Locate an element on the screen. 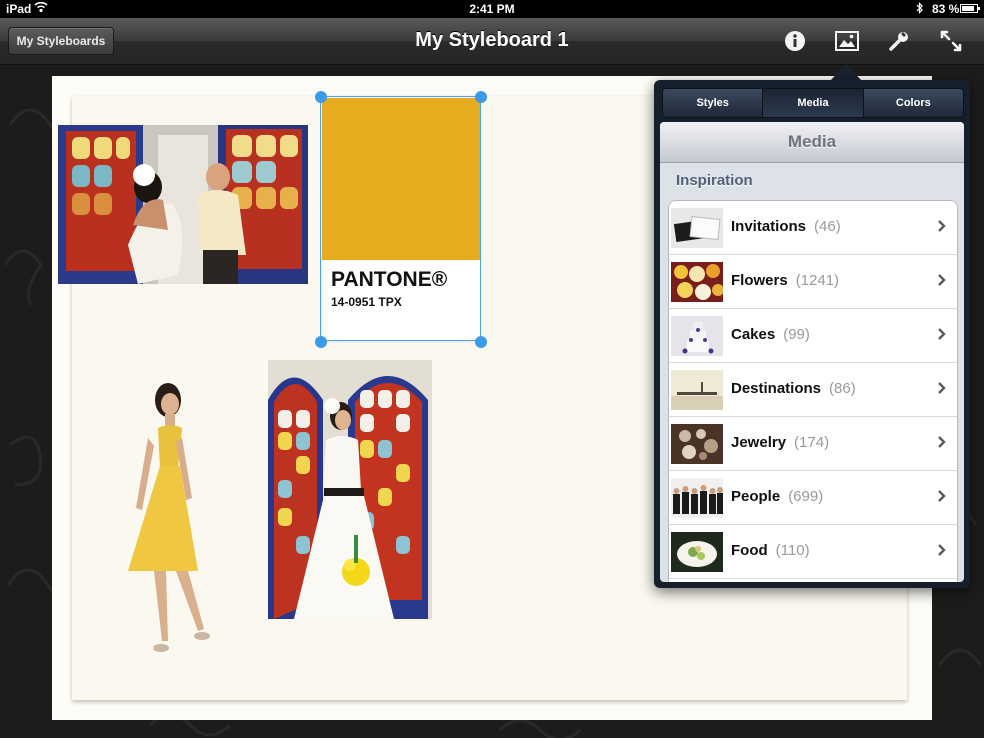 Image resolution: width=984 pixels, height=738 pixels. jewelry-thumbnail is located at coordinates (697, 444).